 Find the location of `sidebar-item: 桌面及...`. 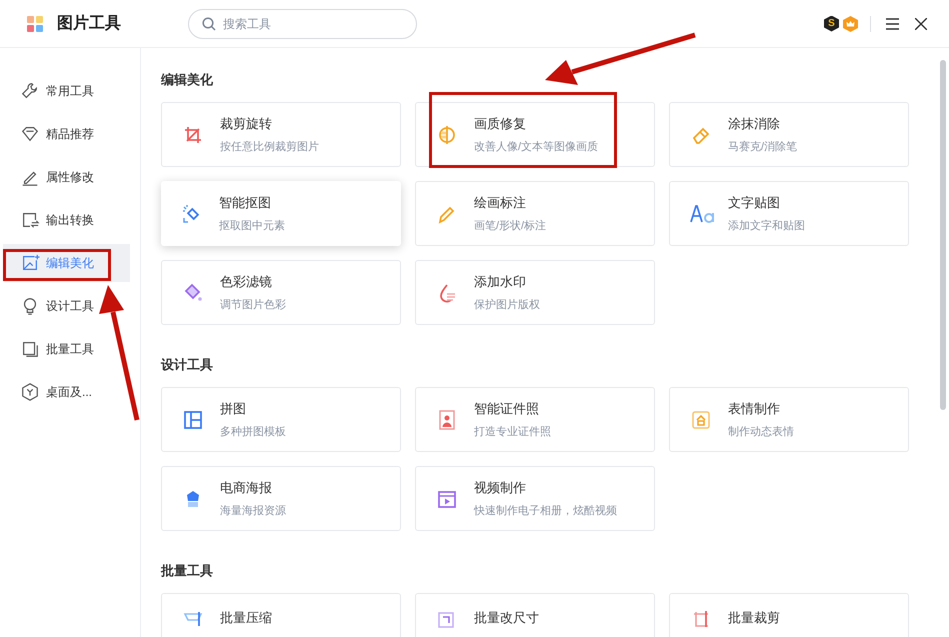

sidebar-item: 桌面及... is located at coordinates (66, 392).